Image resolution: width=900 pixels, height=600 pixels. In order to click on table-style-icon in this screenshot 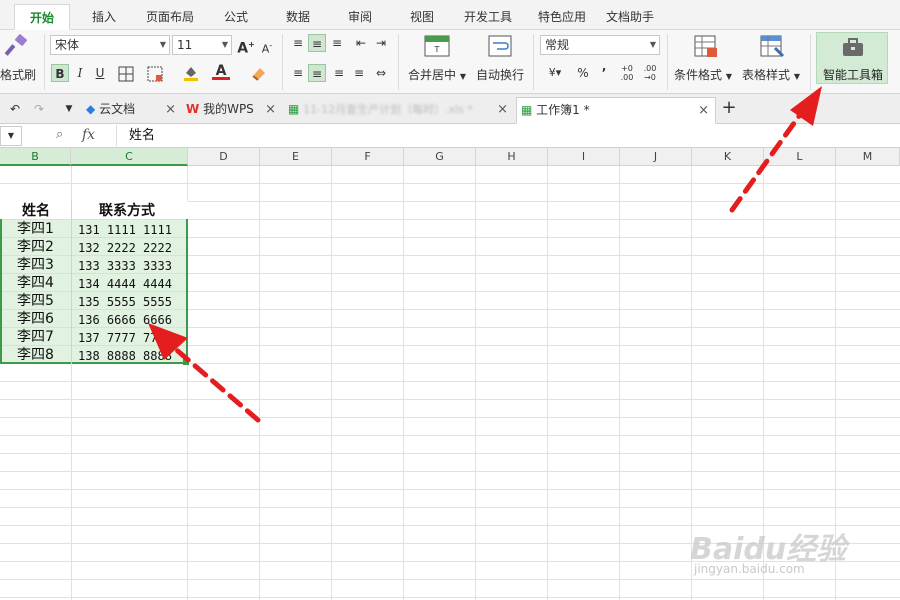, I will do `click(772, 46)`.